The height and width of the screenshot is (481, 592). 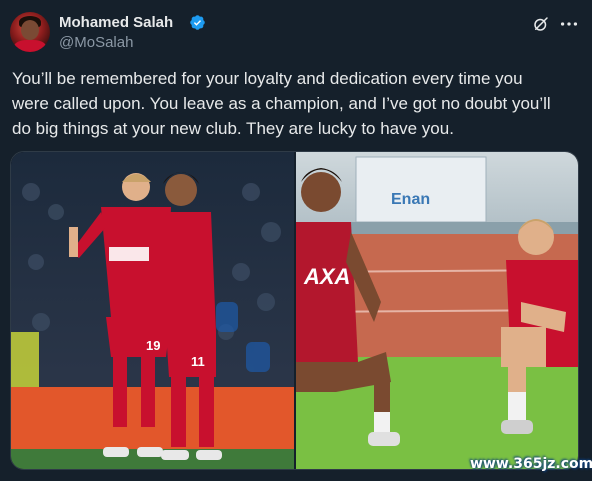 I want to click on avatar, so click(x=30, y=32).